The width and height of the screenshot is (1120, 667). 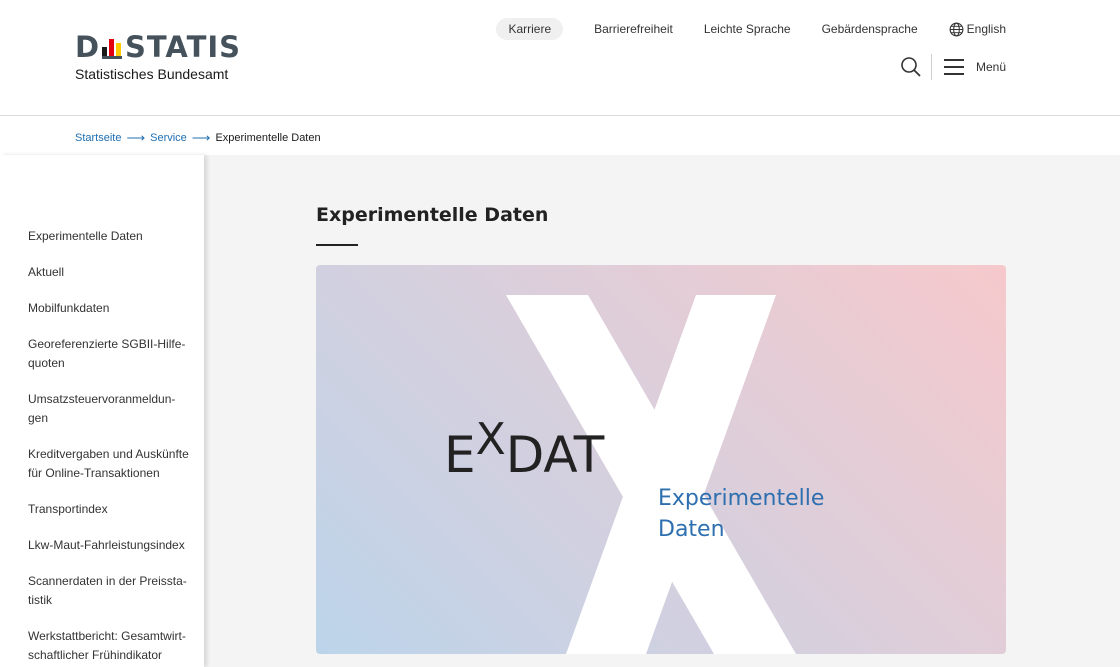 I want to click on breadcrumb-link-startseite: Startseite, so click(x=98, y=138).